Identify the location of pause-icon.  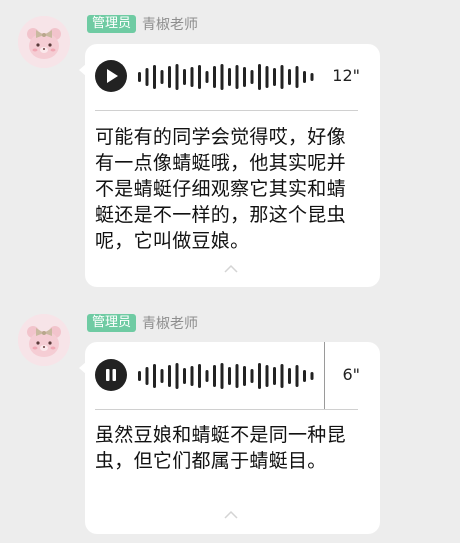
(111, 375).